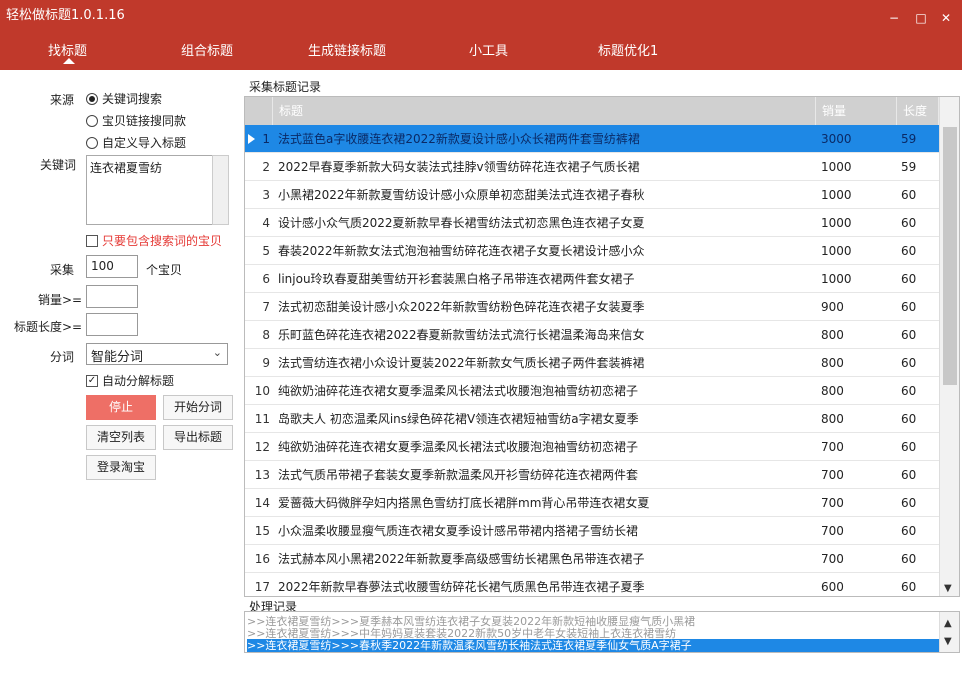 This screenshot has width=962, height=679. Describe the element at coordinates (266, 139) in the screenshot. I see `row-index: 1` at that location.